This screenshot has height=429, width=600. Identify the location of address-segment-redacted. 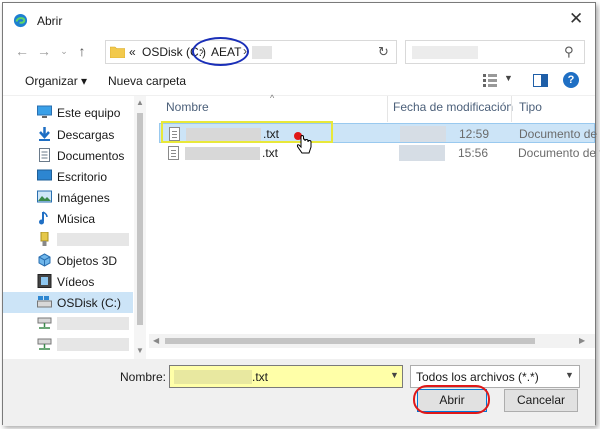
(262, 52).